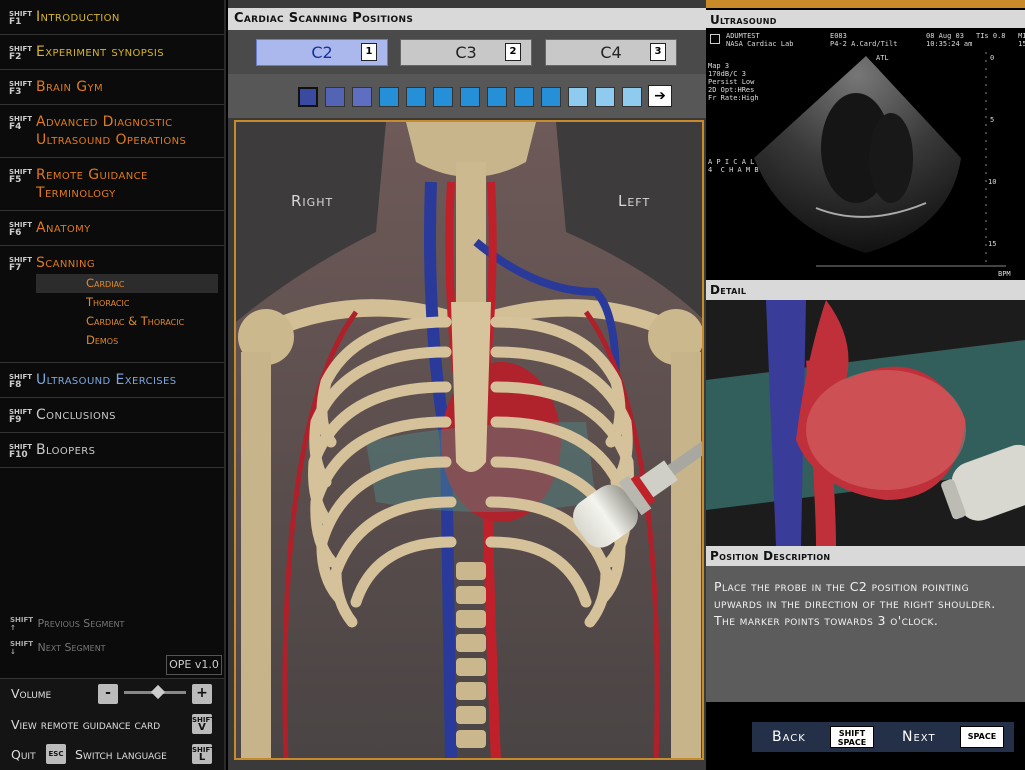  What do you see at coordinates (100, 52) in the screenshot?
I see `menu-item-label: Experiment synopsis` at bounding box center [100, 52].